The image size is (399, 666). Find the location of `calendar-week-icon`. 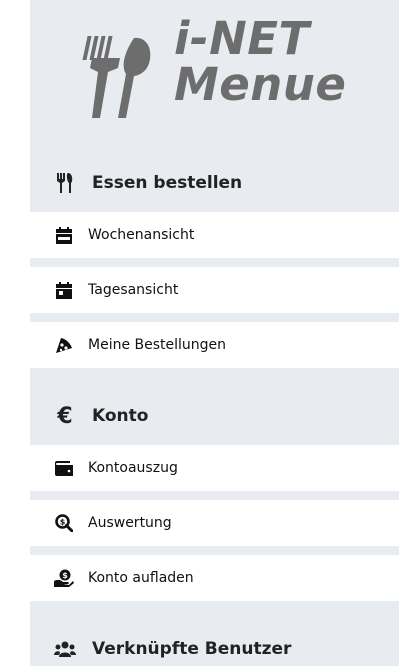

calendar-week-icon is located at coordinates (64, 235).